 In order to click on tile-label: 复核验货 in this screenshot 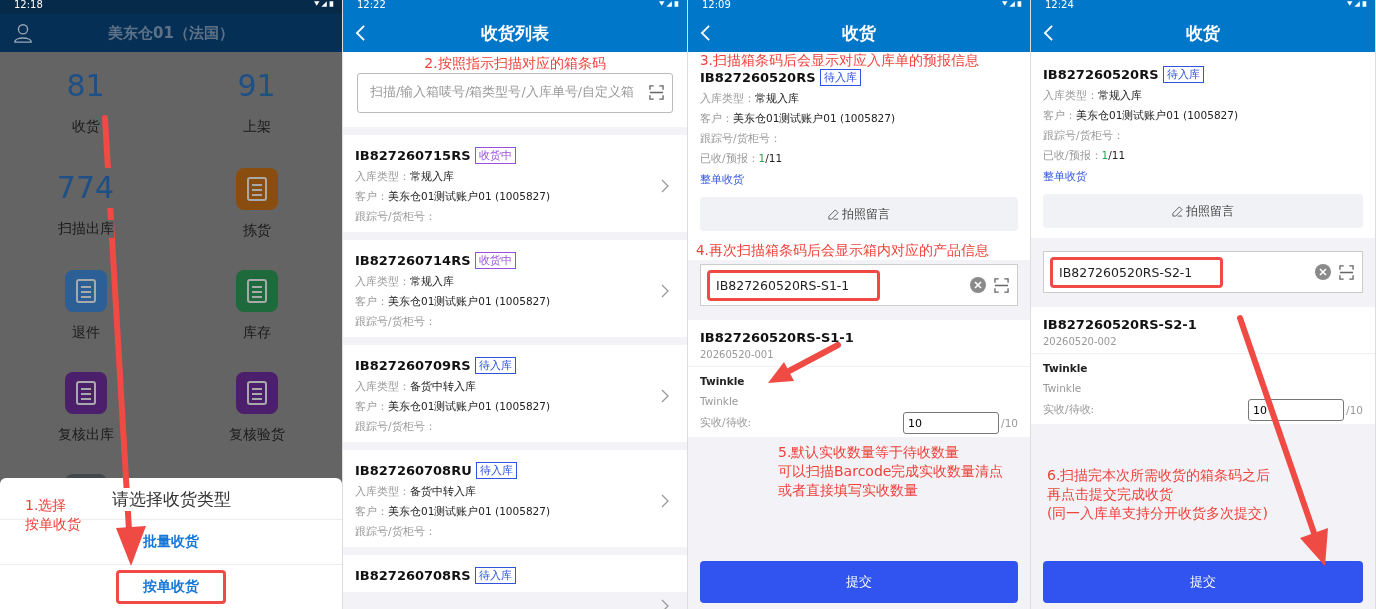, I will do `click(256, 435)`.